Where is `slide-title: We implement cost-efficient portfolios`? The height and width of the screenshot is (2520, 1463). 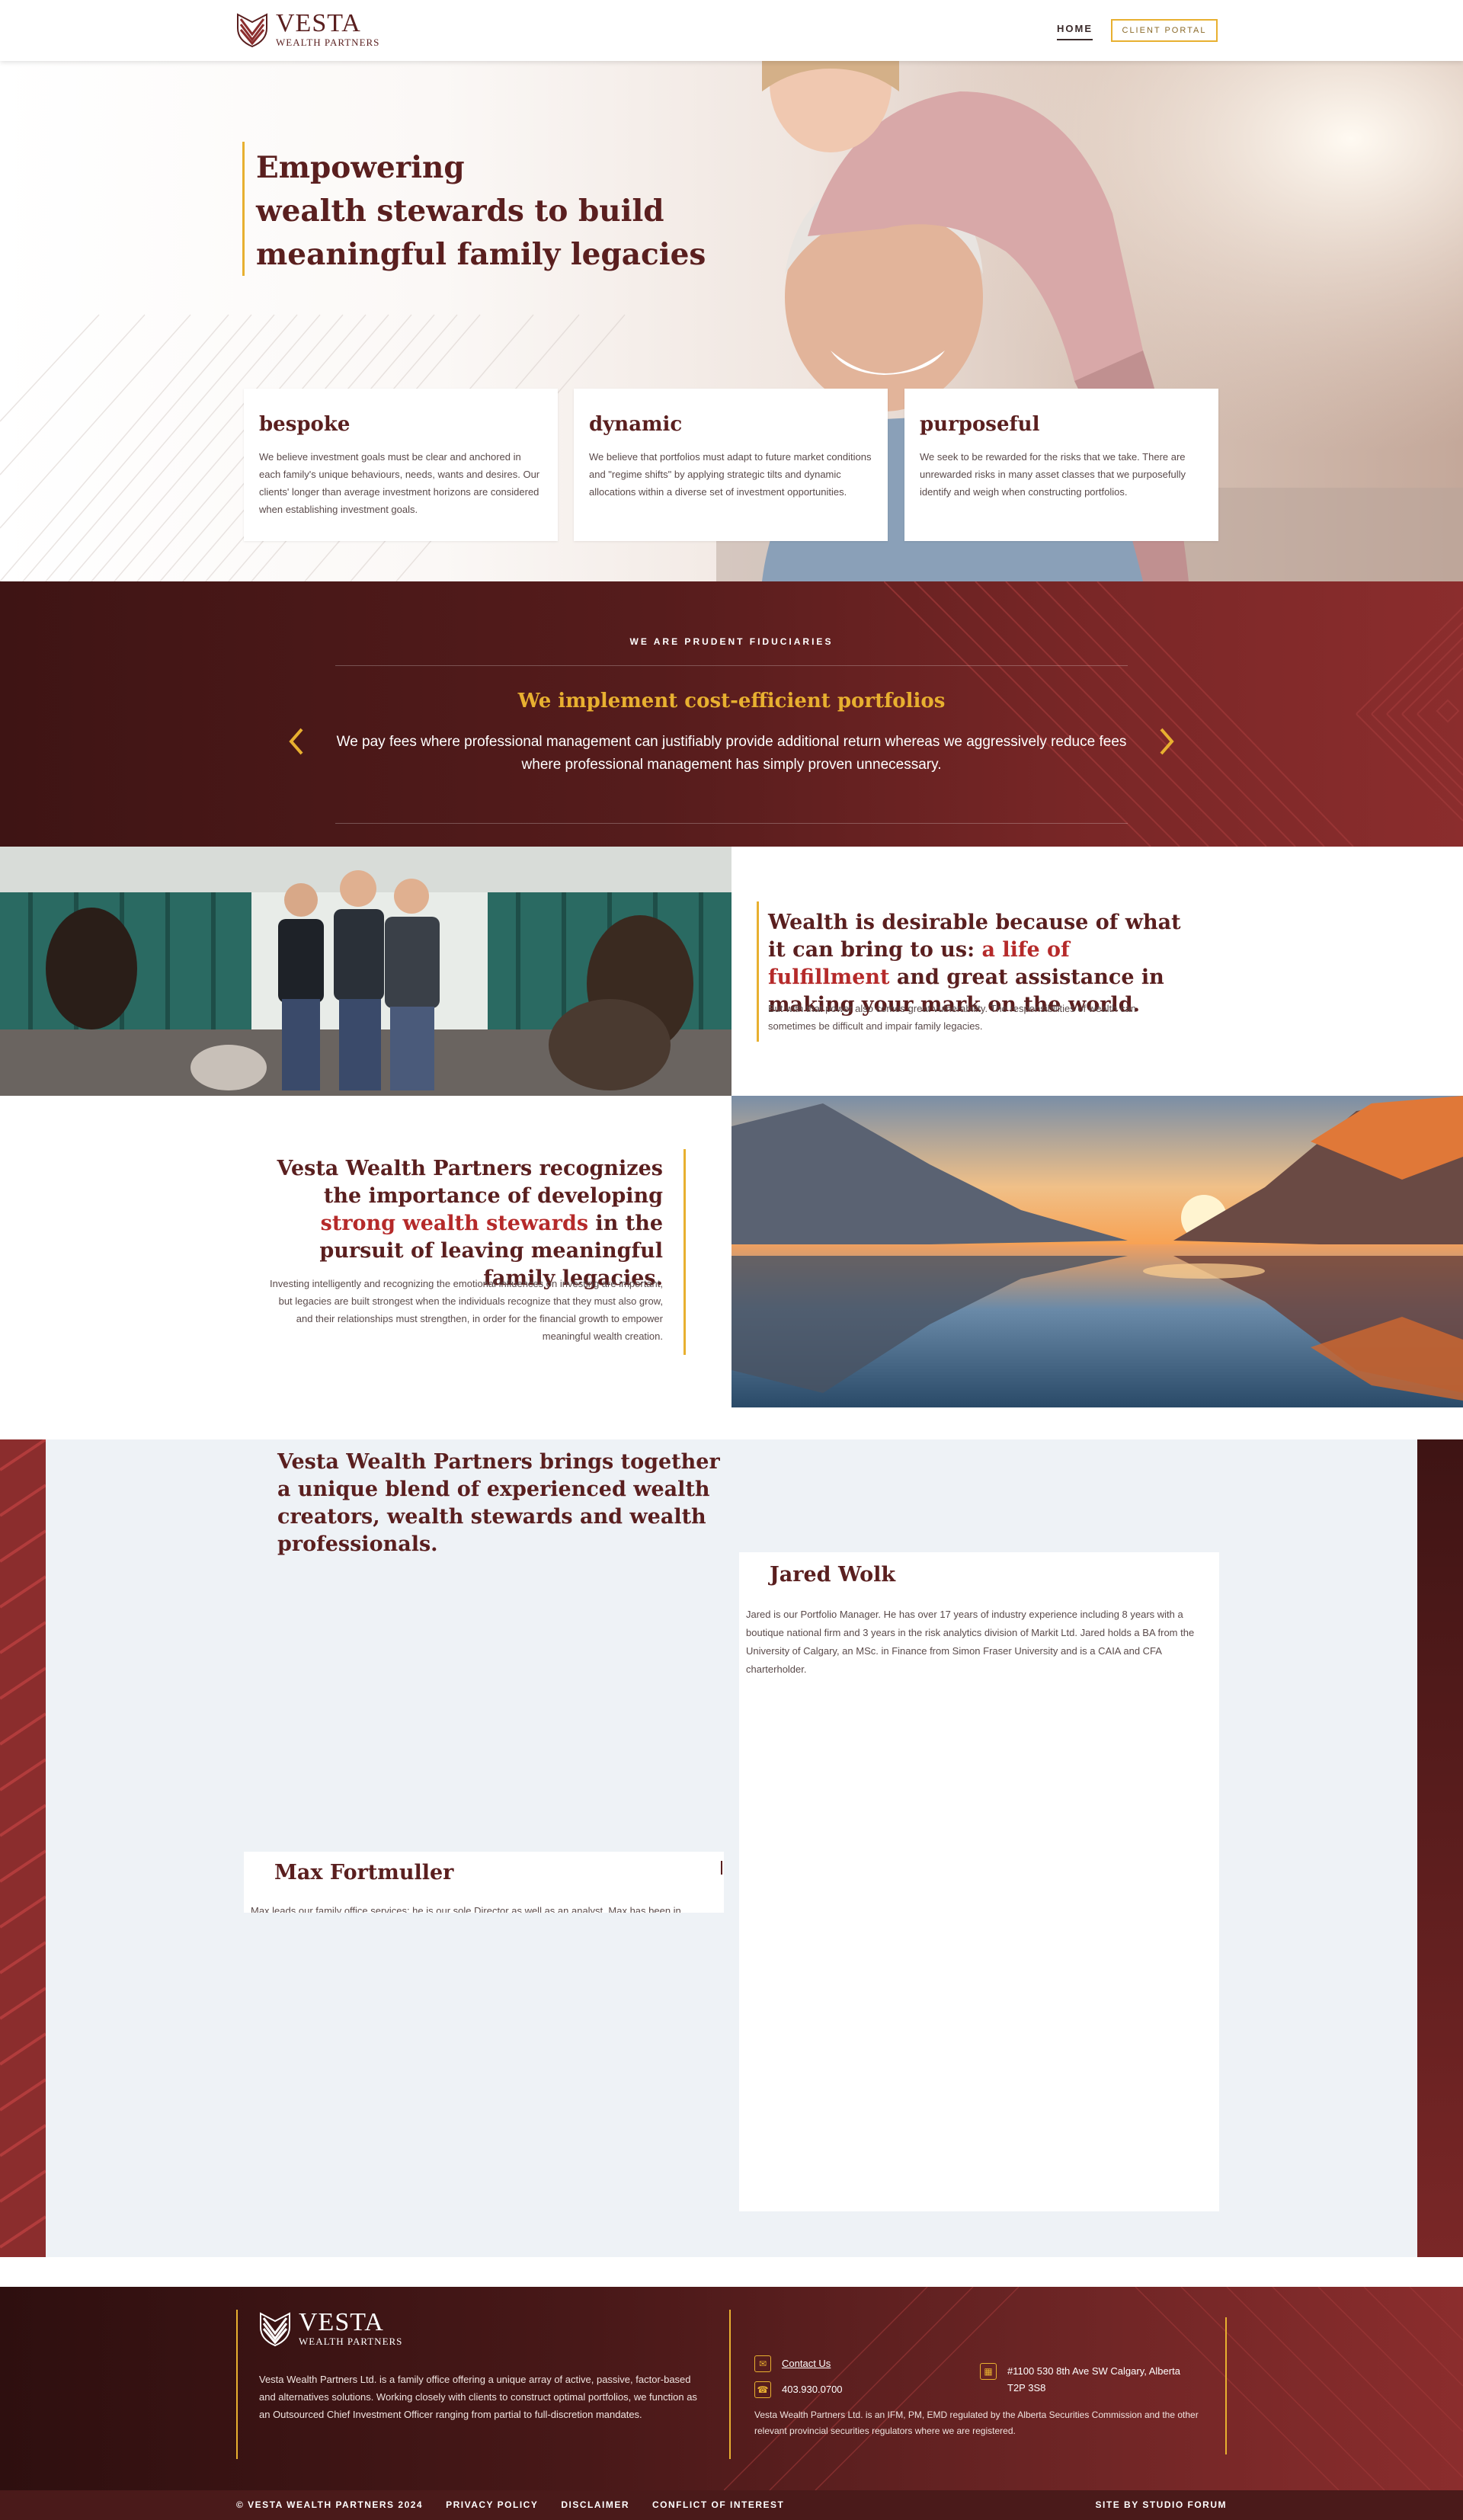
slide-title: We implement cost-efficient portfolios is located at coordinates (731, 701).